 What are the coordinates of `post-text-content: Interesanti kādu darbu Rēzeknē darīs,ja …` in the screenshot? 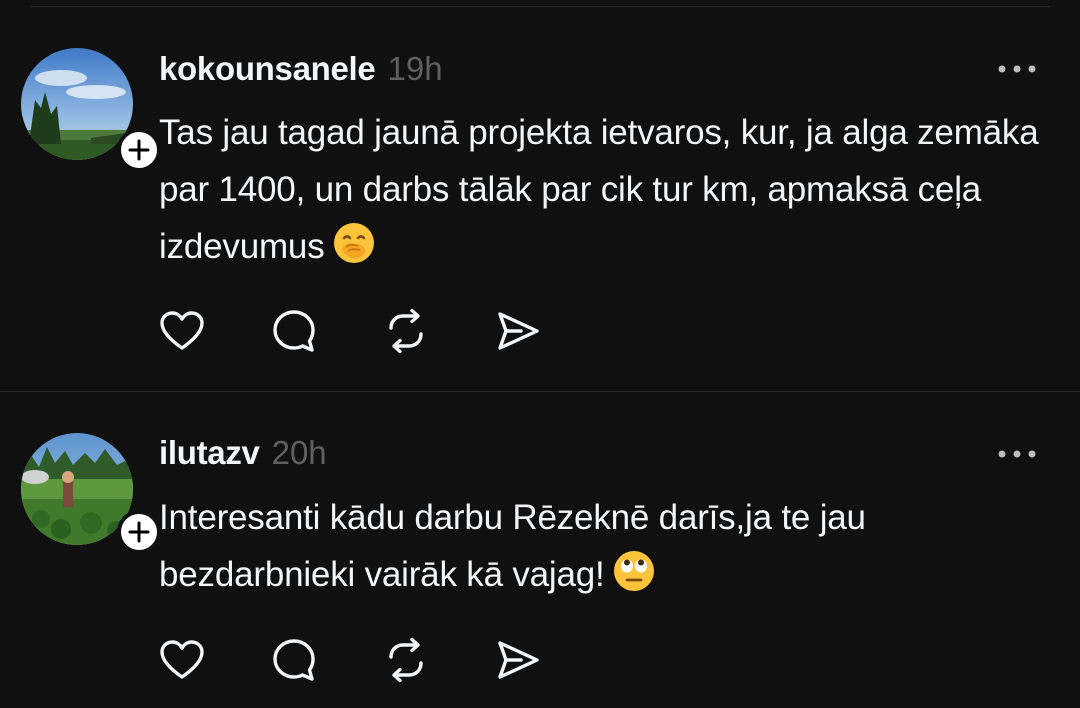 It's located at (512, 546).